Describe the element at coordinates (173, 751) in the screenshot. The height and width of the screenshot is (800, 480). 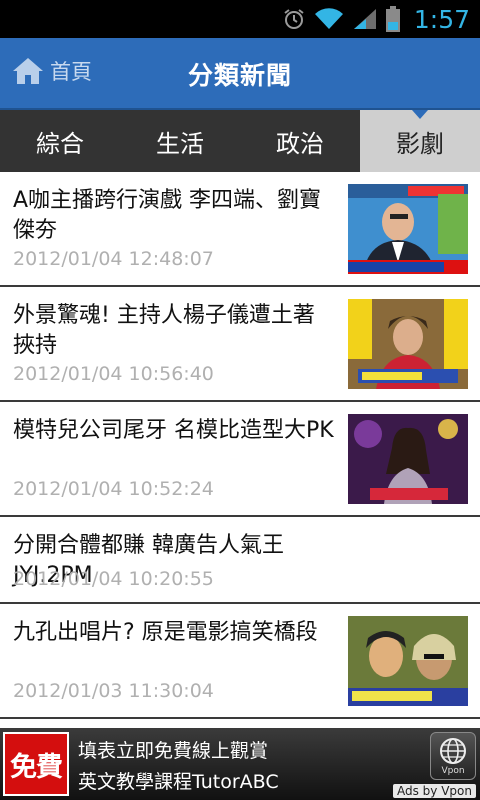
I see `ad-text-line-1: 填表立即免費線上觀賞` at that location.